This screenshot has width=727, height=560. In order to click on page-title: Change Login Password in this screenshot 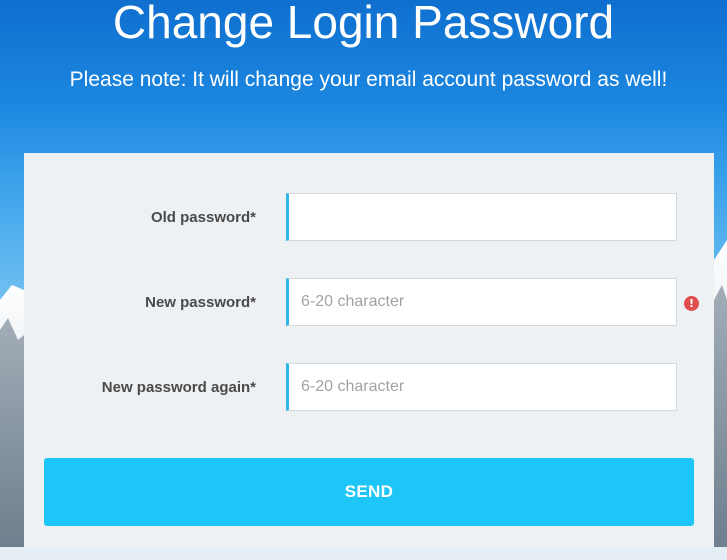, I will do `click(363, 24)`.